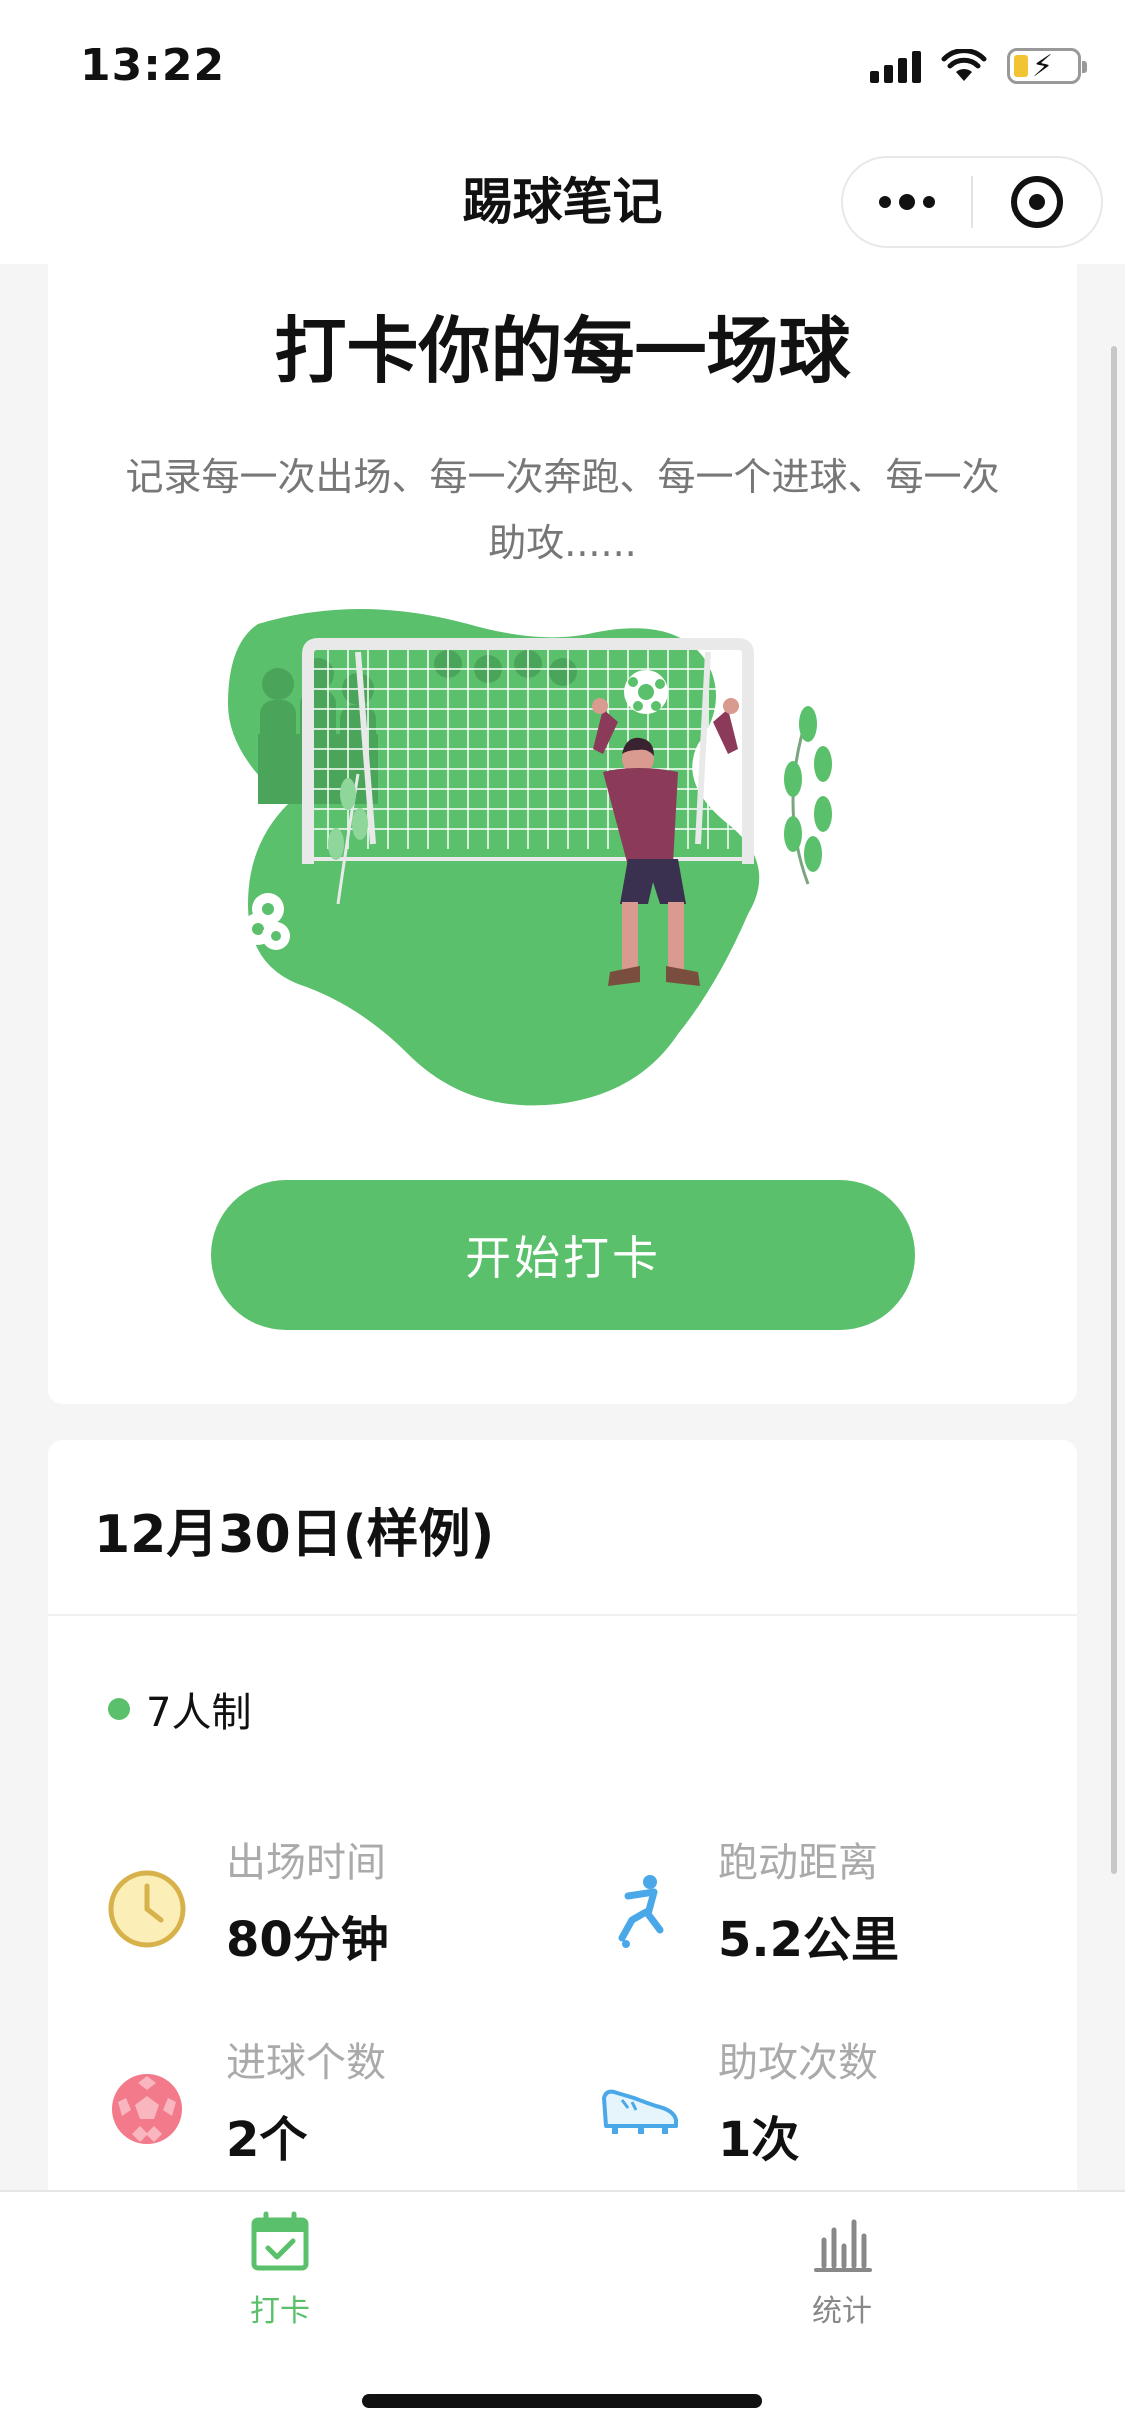 The width and height of the screenshot is (1125, 2436). What do you see at coordinates (280, 2241) in the screenshot?
I see `calendar-check-icon` at bounding box center [280, 2241].